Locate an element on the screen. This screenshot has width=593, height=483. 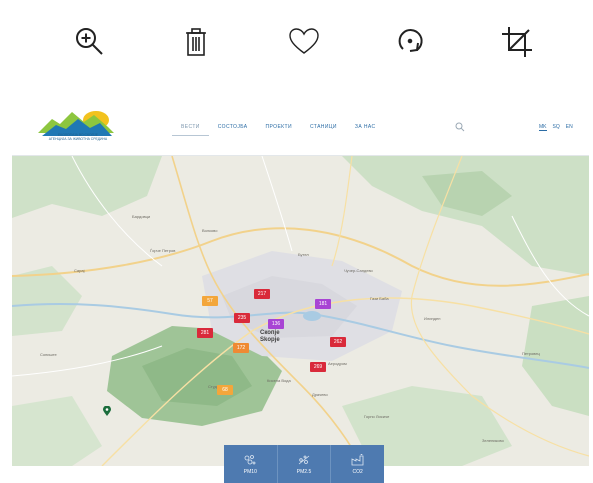
logo-line-2: АГЕНЦИЈА ЗА ЖИВОТНА СРЕДИНА is located at coordinates (78, 139).